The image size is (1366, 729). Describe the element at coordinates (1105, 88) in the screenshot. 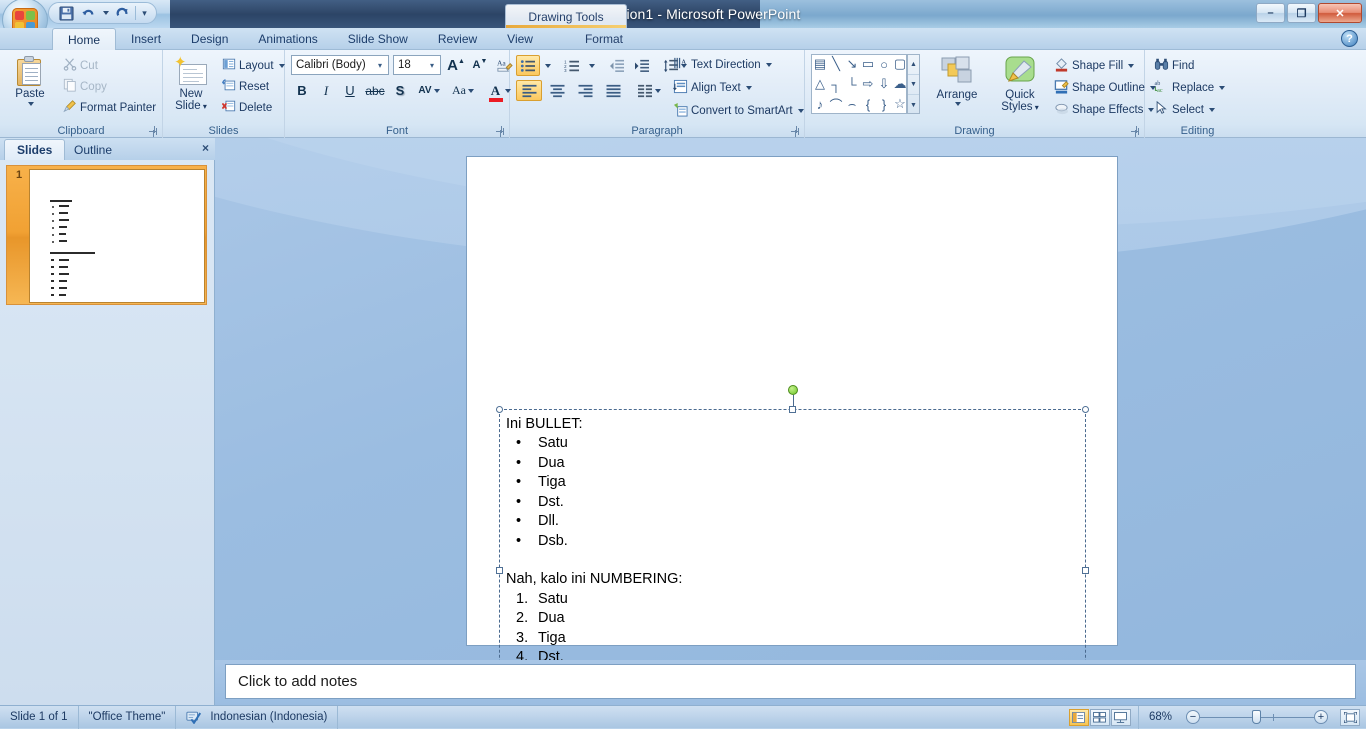

I see `shape-outline-button: Shape Outline` at that location.